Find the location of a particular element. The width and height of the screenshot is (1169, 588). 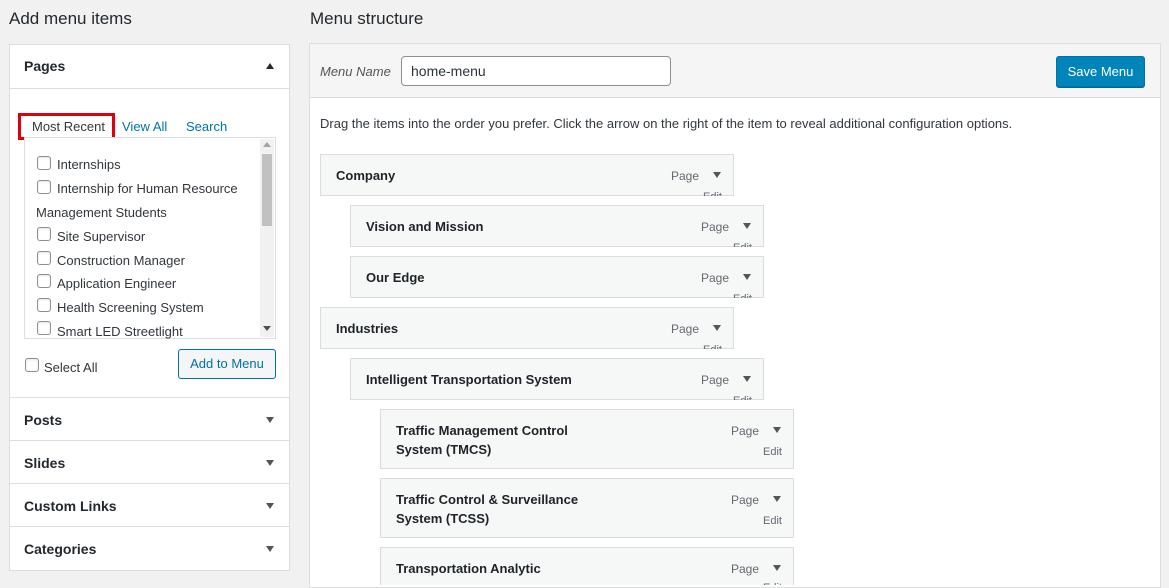

checkbox-internships is located at coordinates (44, 163).